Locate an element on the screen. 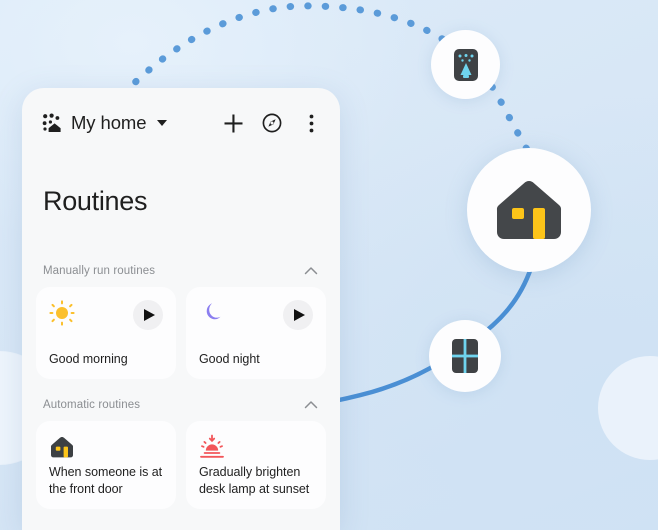 The image size is (658, 530). play-button-good-night is located at coordinates (298, 315).